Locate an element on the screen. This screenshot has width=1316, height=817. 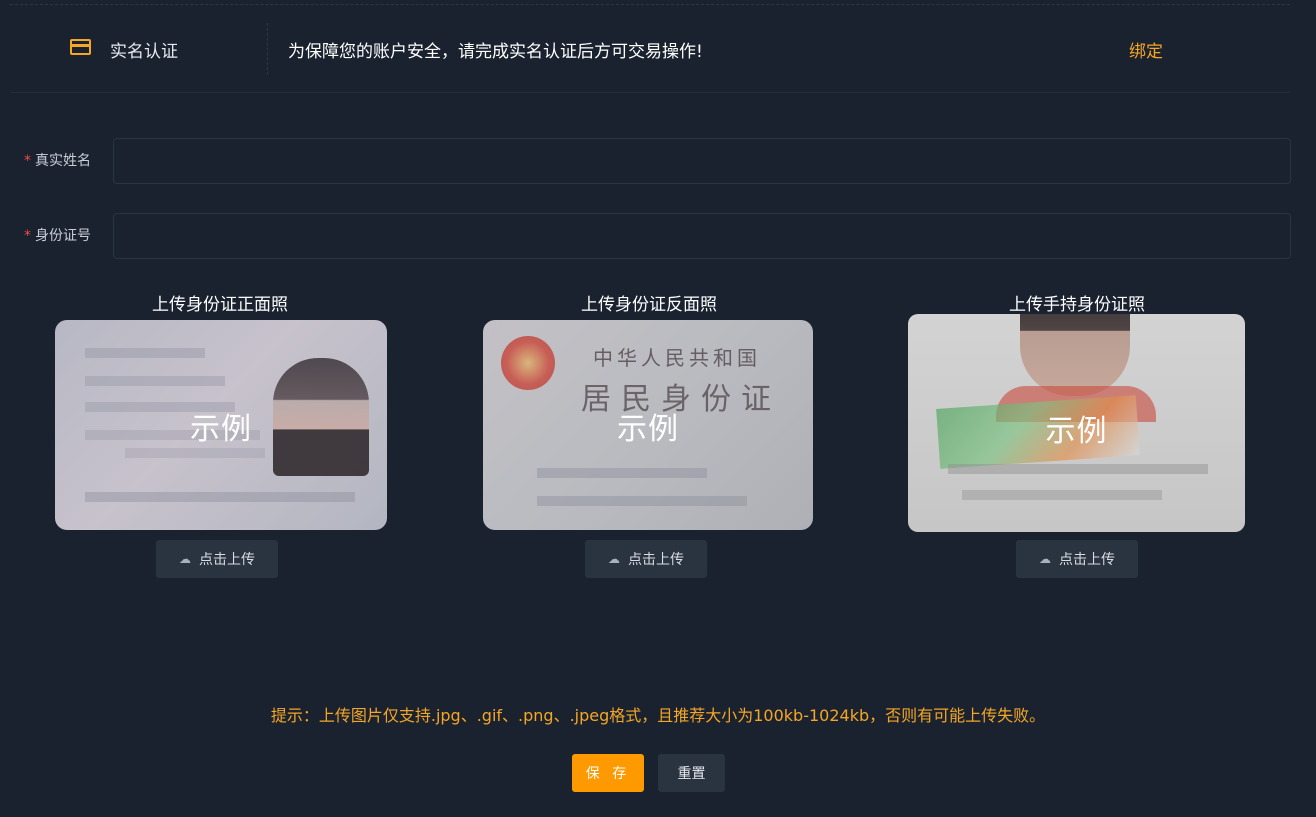
upload-id-front: 上传身份证正面照 示例 ☁ 点击上传 is located at coordinates (220, 434).